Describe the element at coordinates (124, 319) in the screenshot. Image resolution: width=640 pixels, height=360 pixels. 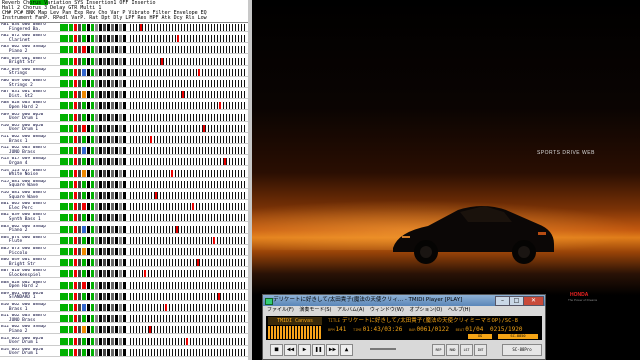
I see `channel-row: B11 062 003 08Bro JUNO Brass` at that location.